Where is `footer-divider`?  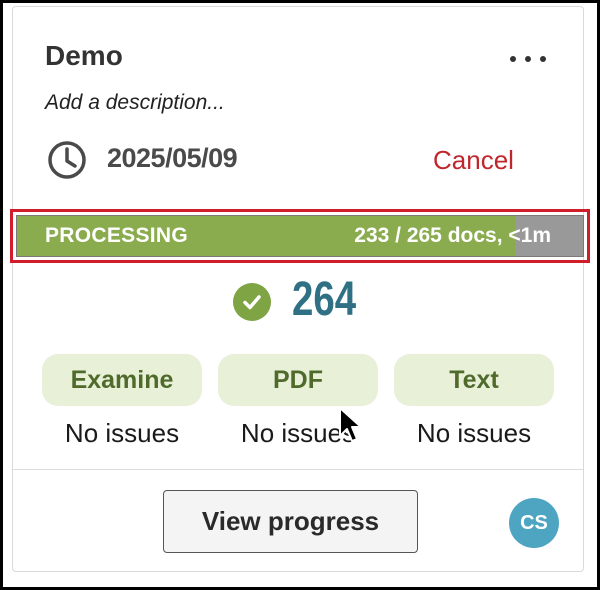 footer-divider is located at coordinates (298, 469).